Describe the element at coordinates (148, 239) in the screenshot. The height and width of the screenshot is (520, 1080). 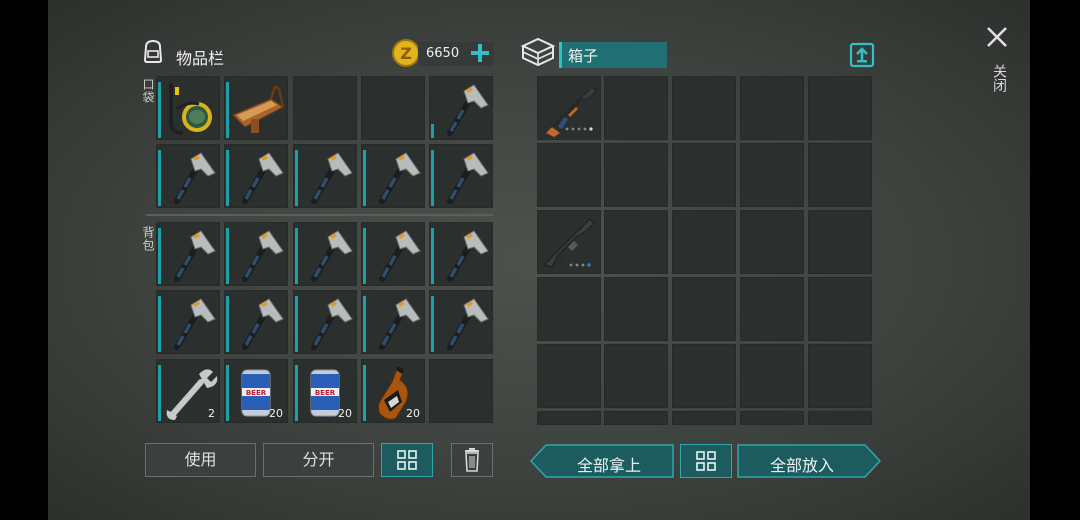
I see `backpack-tag: 背包` at that location.